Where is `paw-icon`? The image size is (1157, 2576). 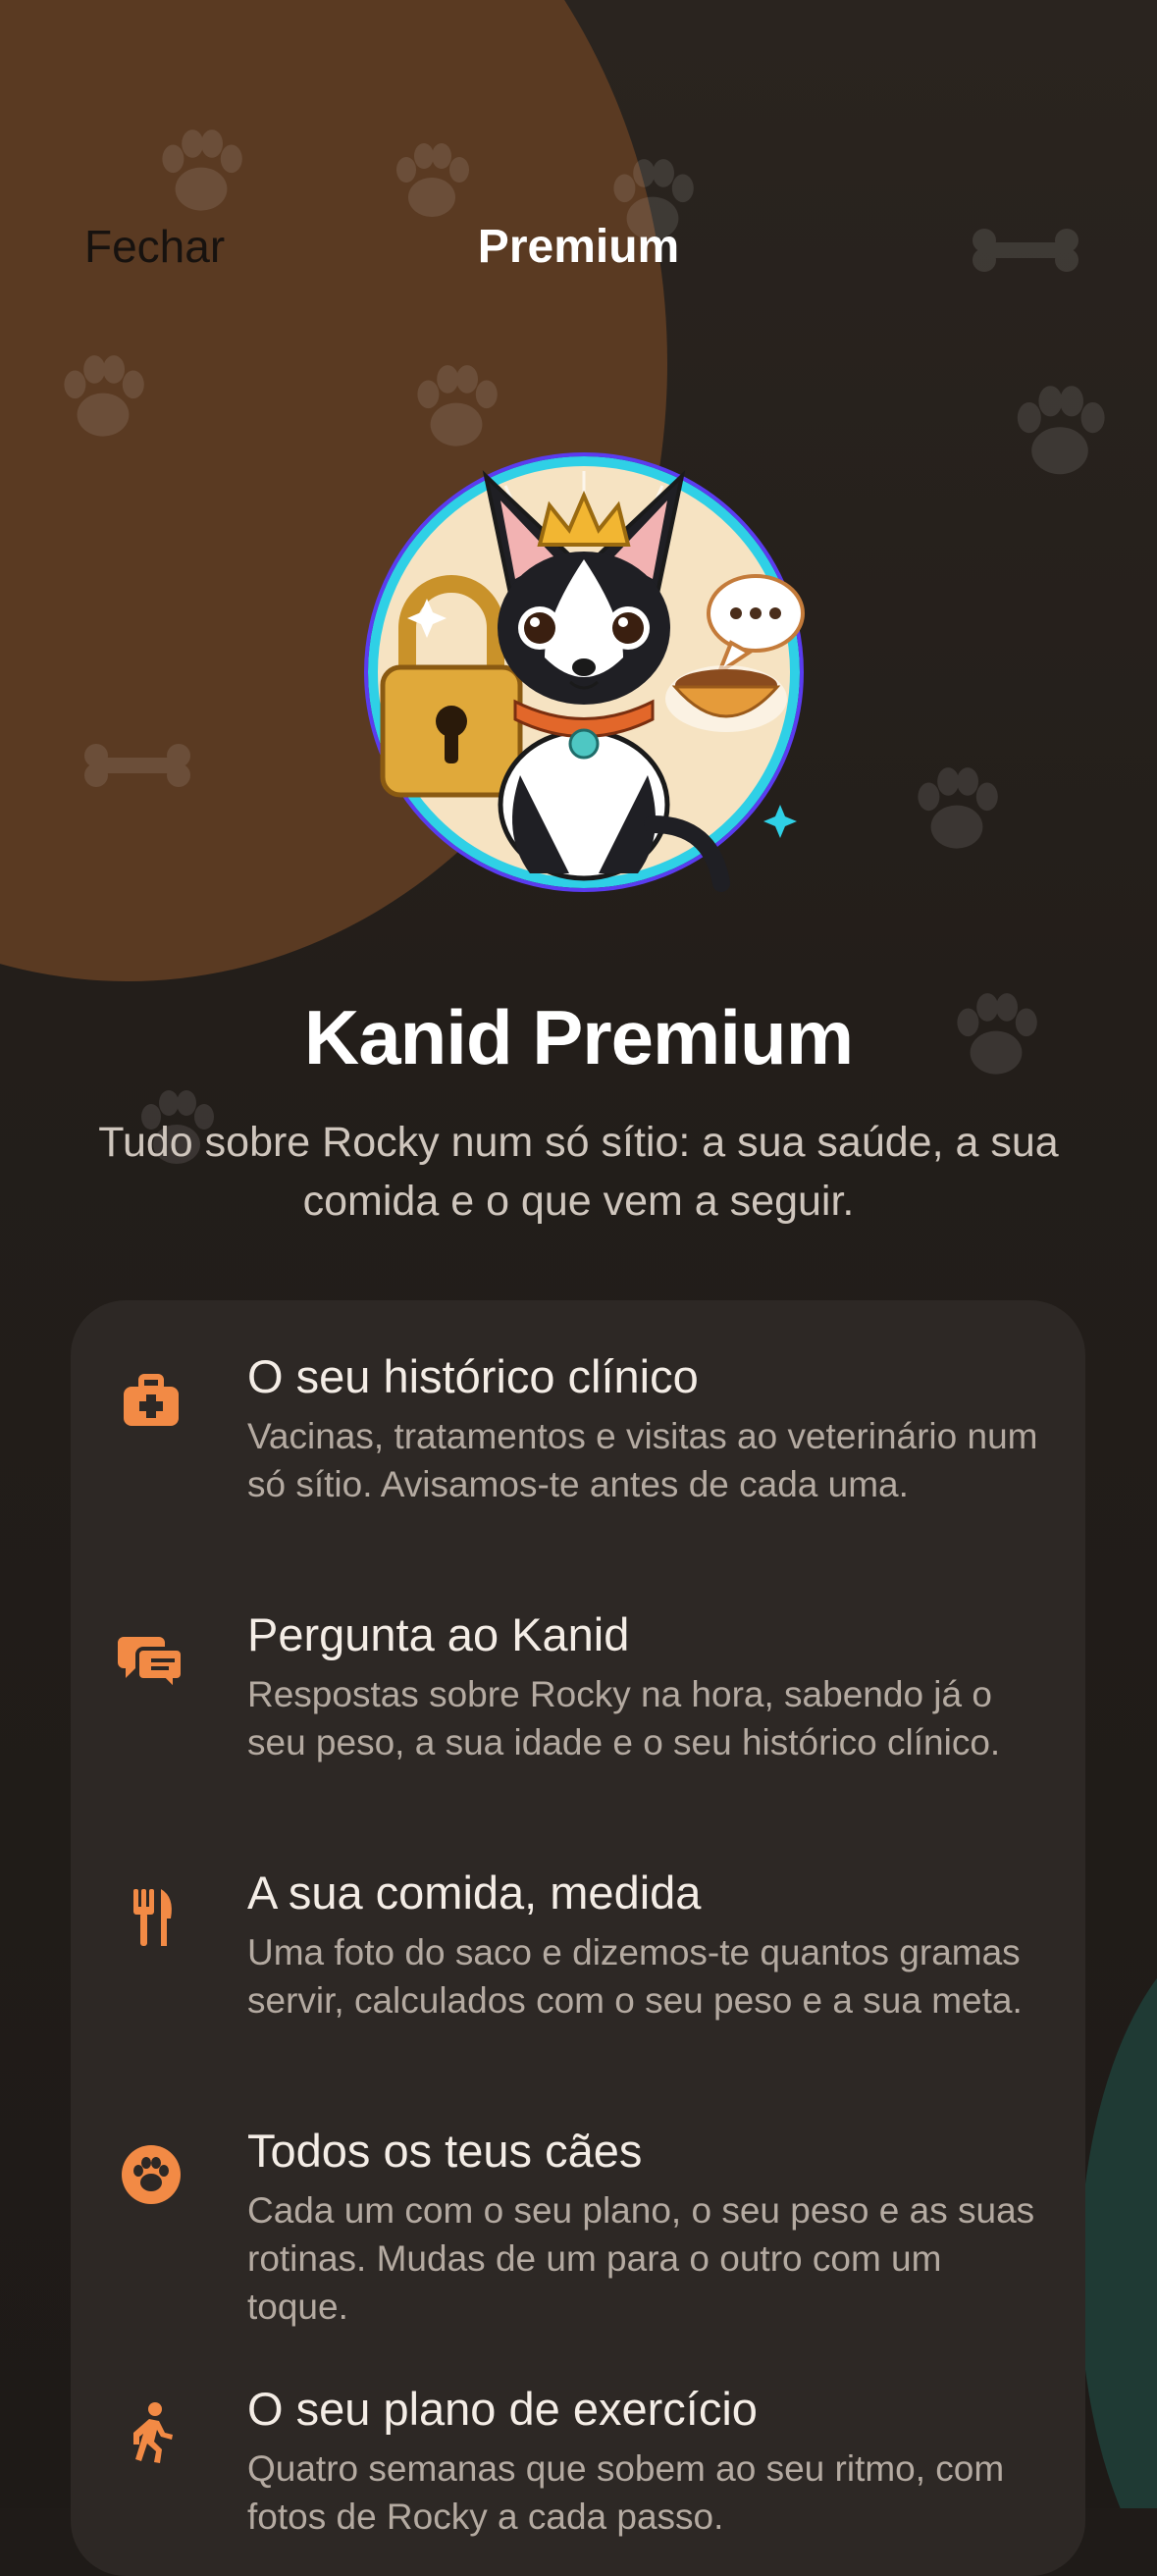 paw-icon is located at coordinates (152, 2174).